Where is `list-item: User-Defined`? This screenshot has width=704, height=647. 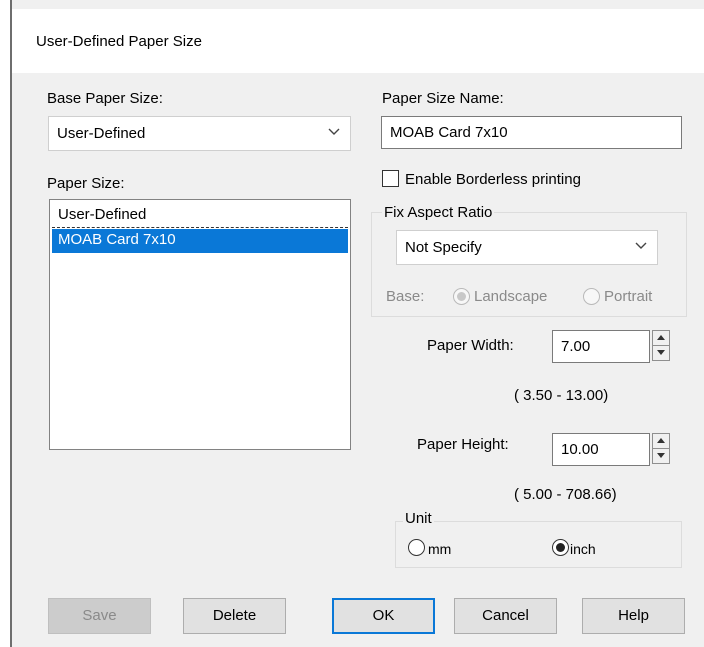 list-item: User-Defined is located at coordinates (200, 216).